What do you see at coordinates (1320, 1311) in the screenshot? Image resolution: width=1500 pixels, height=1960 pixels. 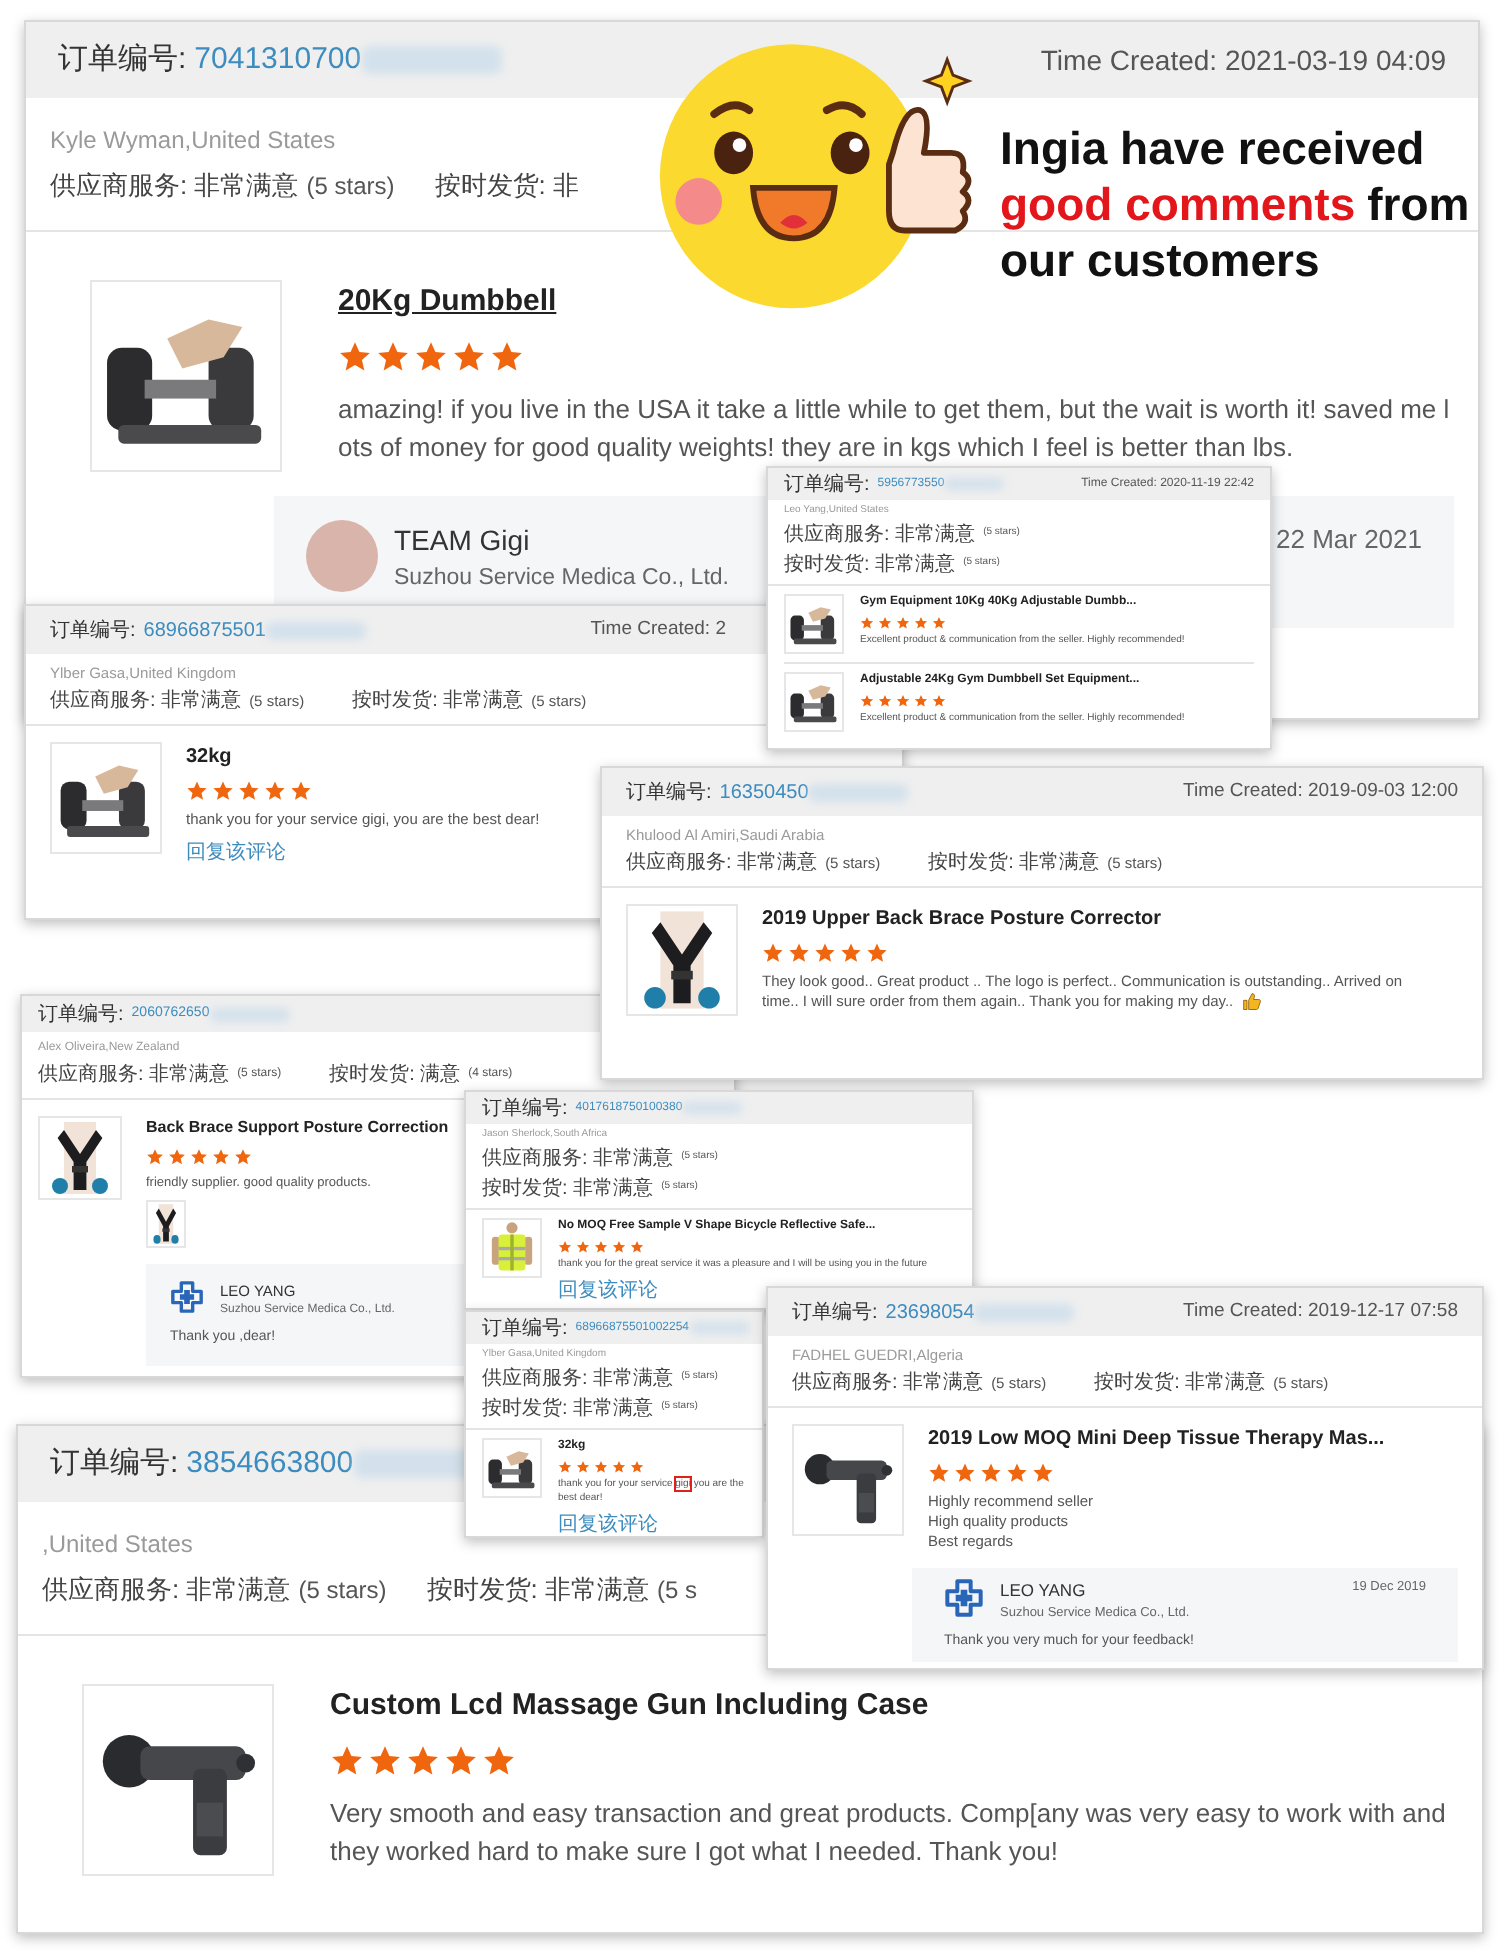 I see `time-created: Time Created: 2019-12-17 07:58` at bounding box center [1320, 1311].